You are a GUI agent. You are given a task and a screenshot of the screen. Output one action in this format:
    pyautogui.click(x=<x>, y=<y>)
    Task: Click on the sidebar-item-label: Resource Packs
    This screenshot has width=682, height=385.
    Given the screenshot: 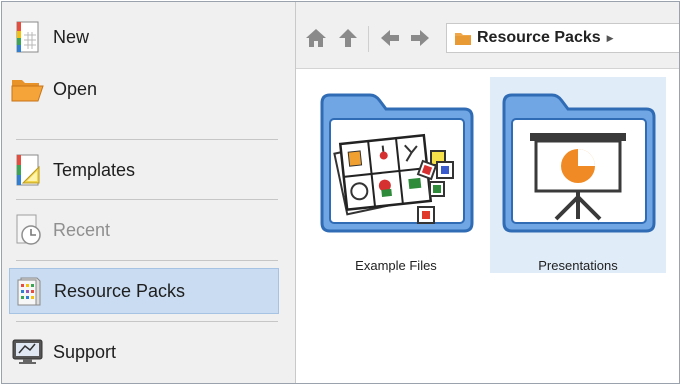 What is the action you would take?
    pyautogui.click(x=120, y=290)
    